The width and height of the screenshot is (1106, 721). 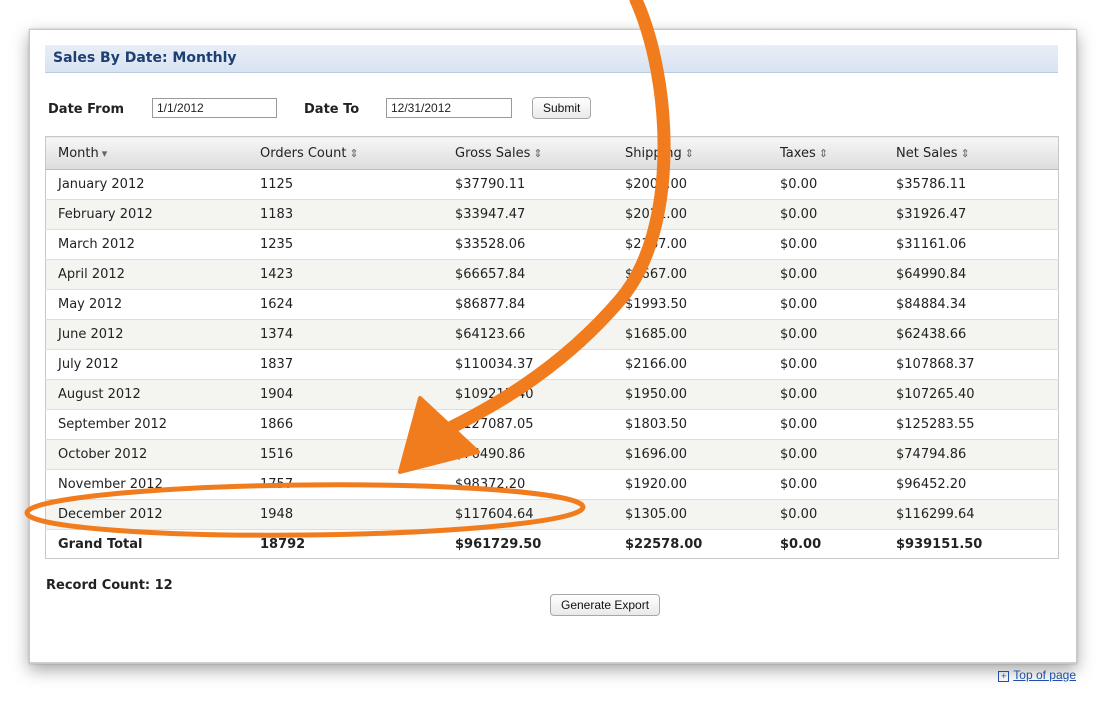 I want to click on shipping-cell: $1667.00, so click(x=690, y=274).